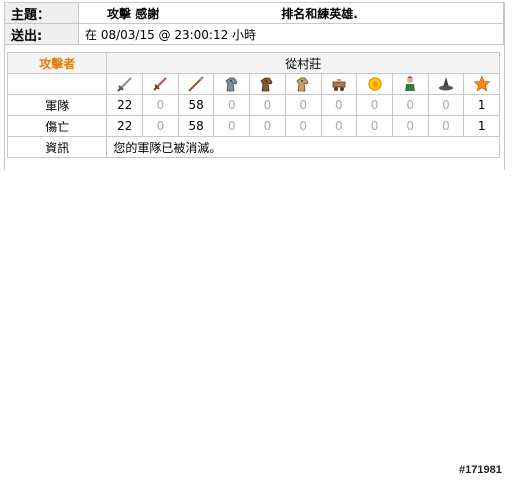  I want to click on subject-text-2: 感謝, so click(147, 13).